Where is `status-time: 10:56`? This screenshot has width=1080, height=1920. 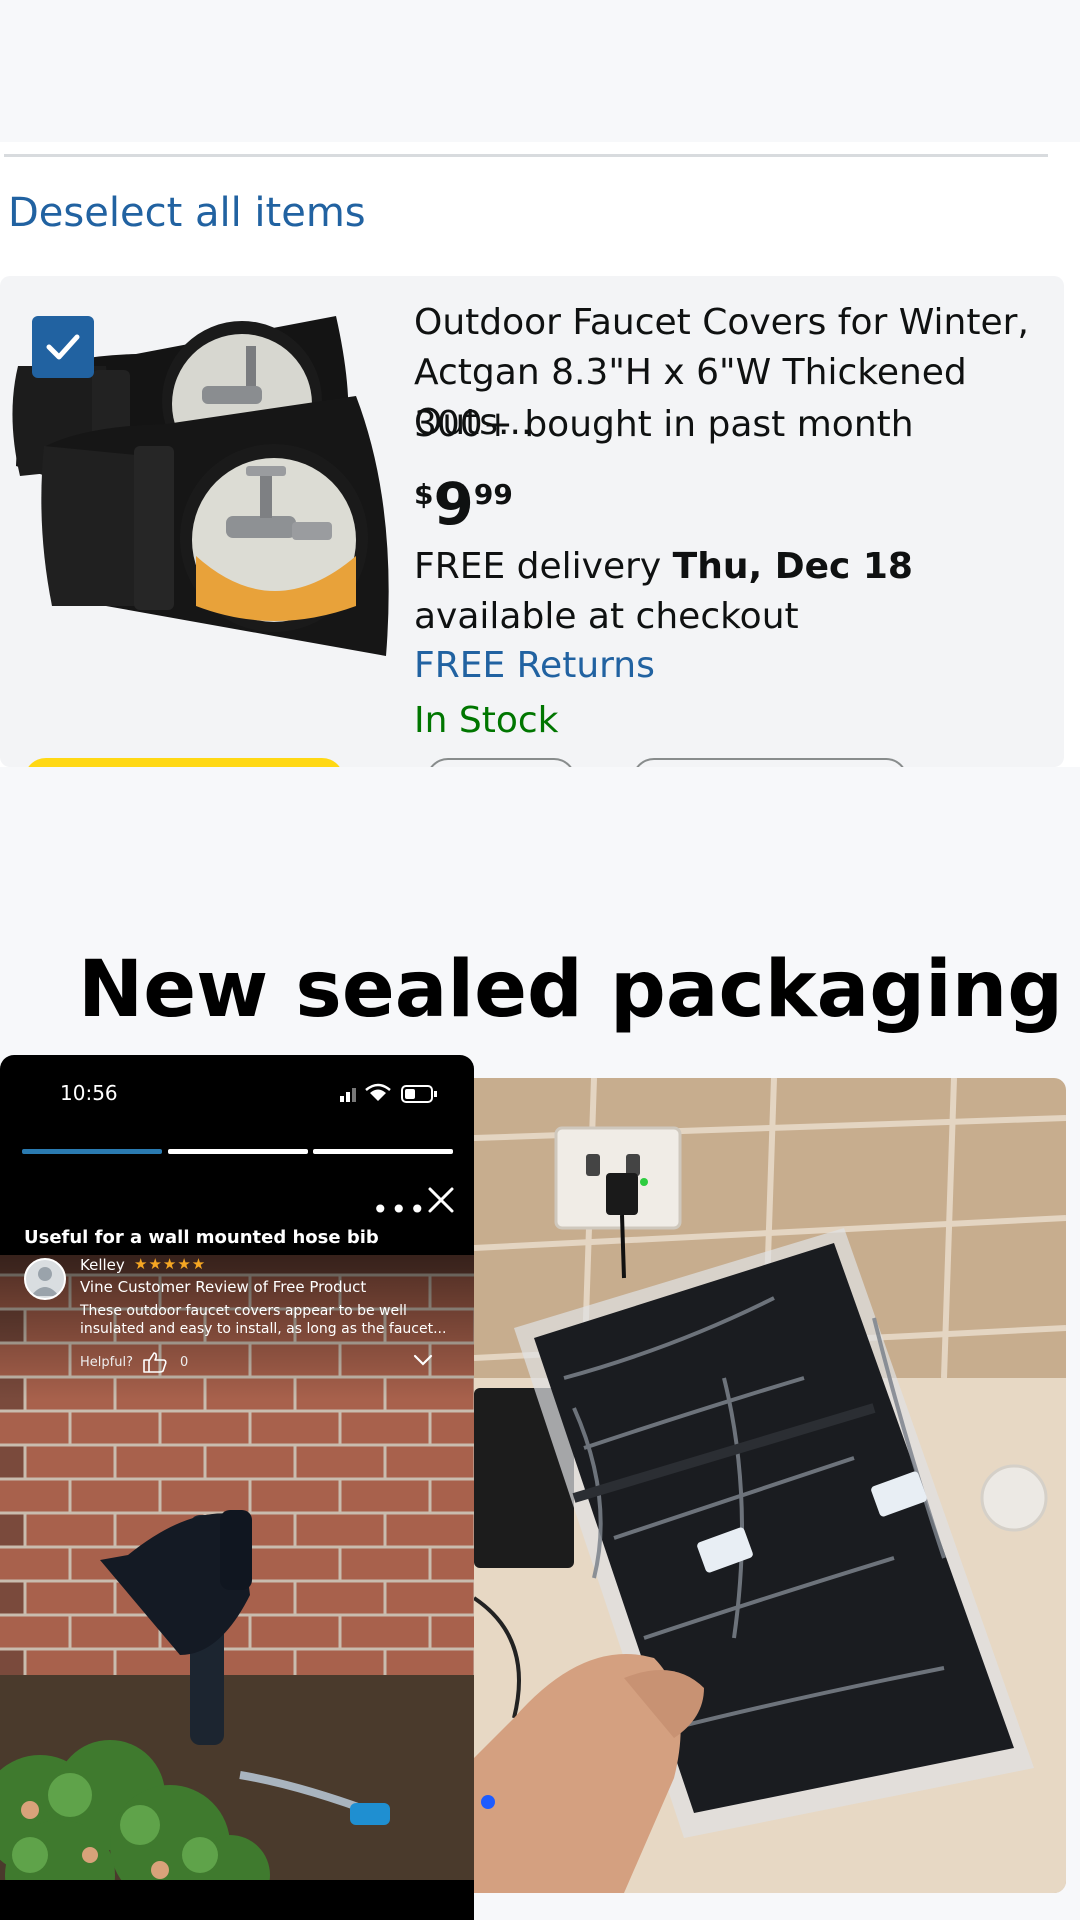
status-time: 10:56 is located at coordinates (89, 1093).